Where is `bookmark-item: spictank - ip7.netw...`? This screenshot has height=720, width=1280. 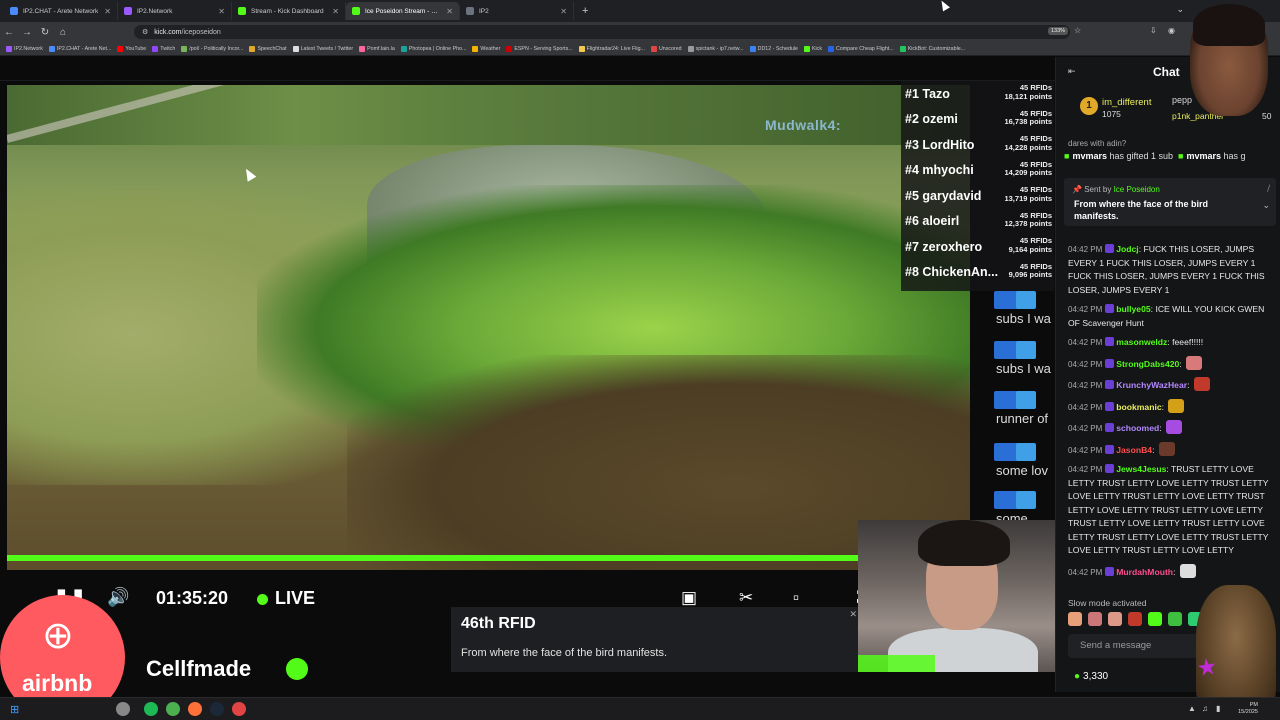
bookmark-item: spictank - ip7.netw... is located at coordinates (715, 48).